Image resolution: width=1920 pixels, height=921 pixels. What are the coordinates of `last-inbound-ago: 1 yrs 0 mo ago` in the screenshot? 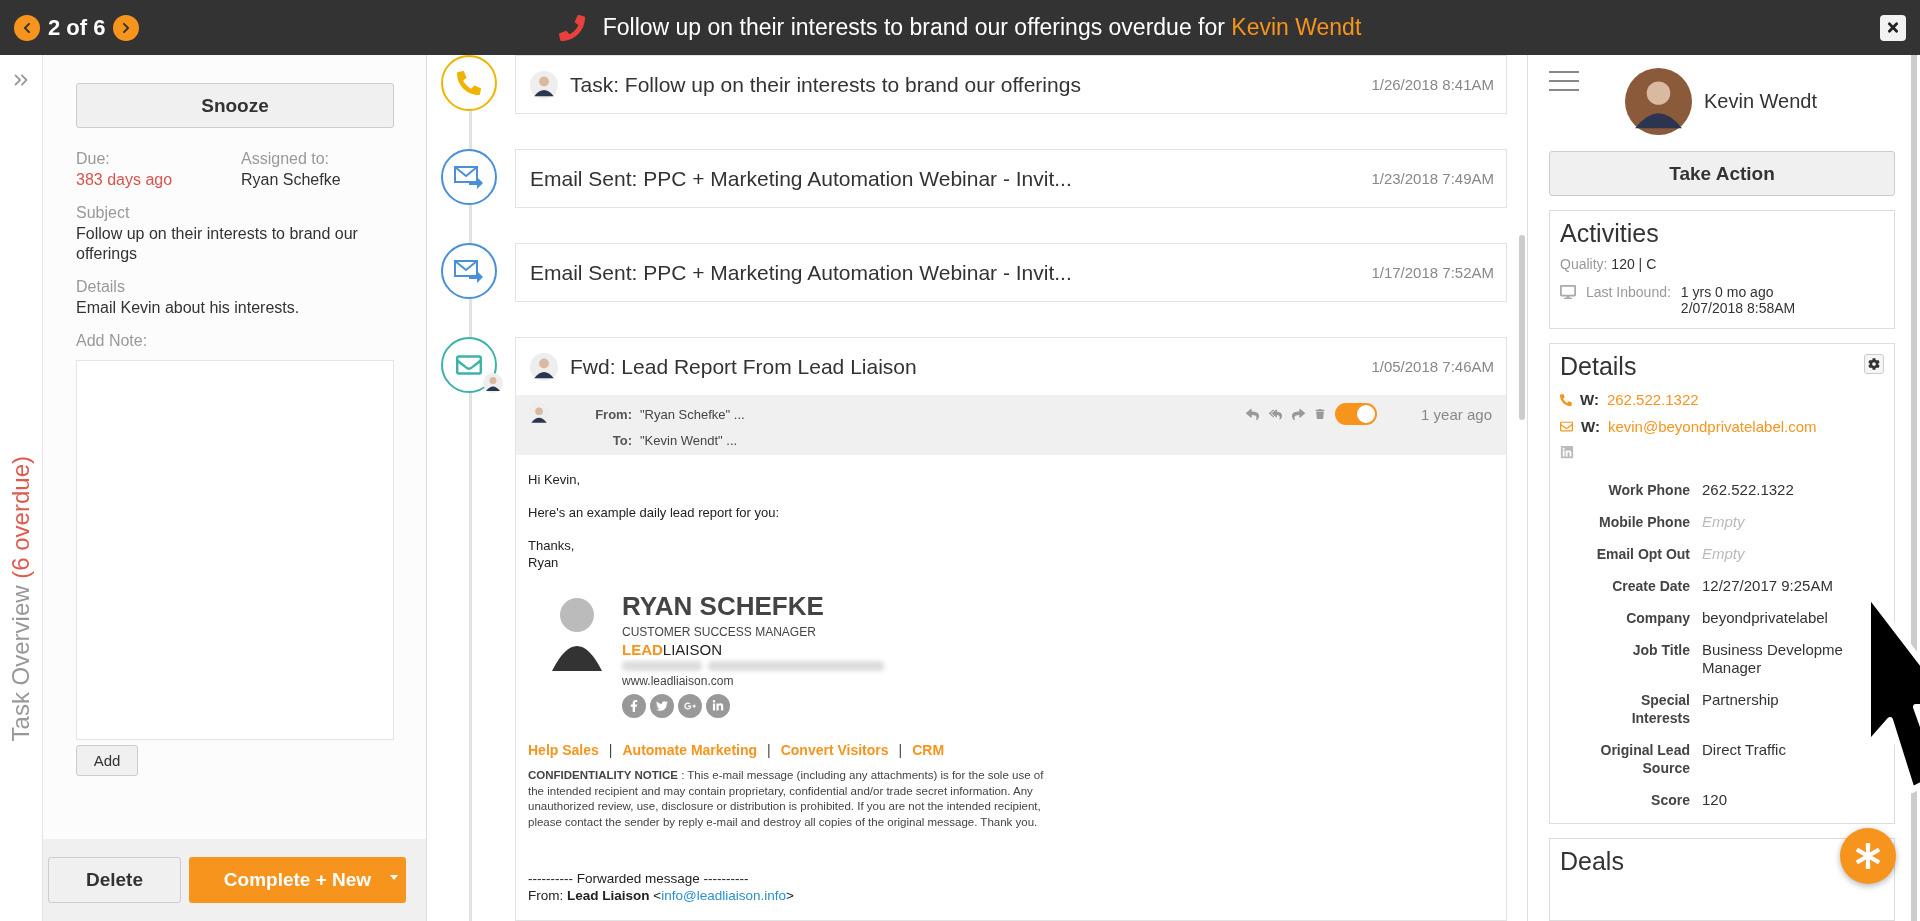 It's located at (1727, 292).